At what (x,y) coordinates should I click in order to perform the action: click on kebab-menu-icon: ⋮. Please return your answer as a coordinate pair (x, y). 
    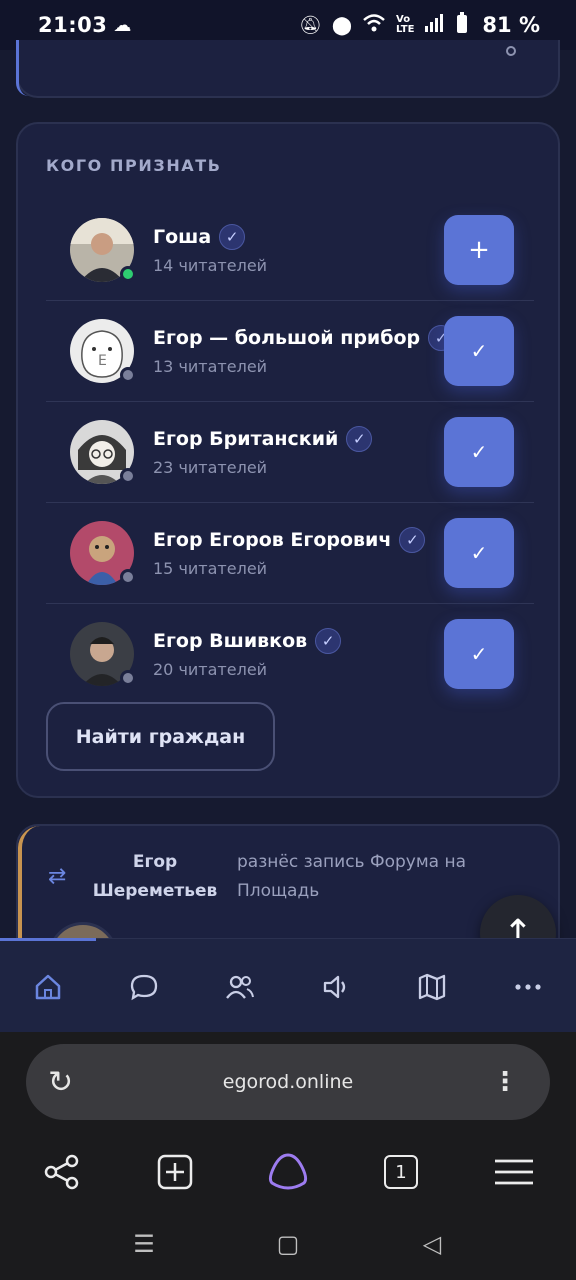
    Looking at the image, I should click on (505, 1082).